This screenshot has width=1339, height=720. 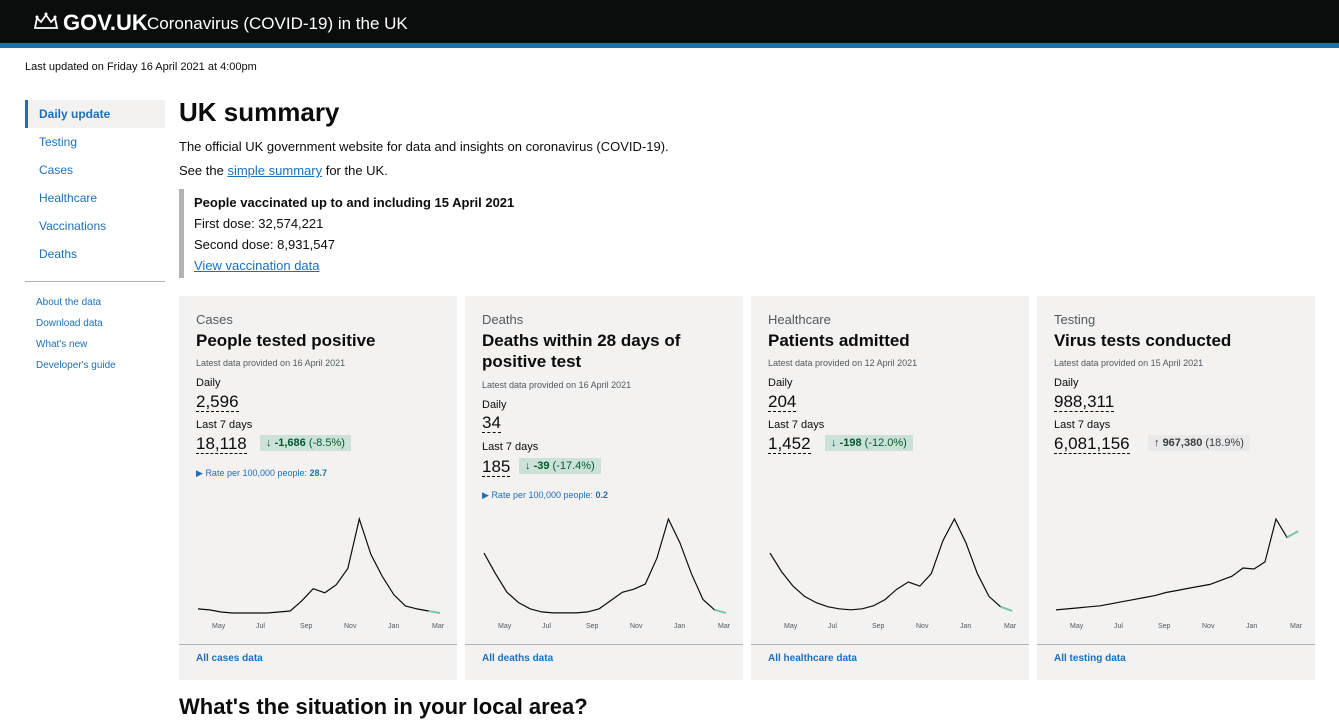 I want to click on rate-toggle: ▶ Rate per 100,000 people: 28.7, so click(x=261, y=473).